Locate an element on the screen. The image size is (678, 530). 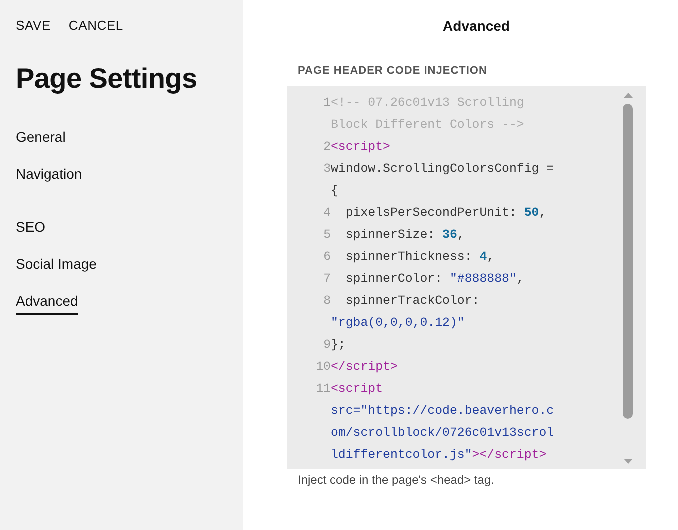
page-title: Page Settings is located at coordinates (107, 79).